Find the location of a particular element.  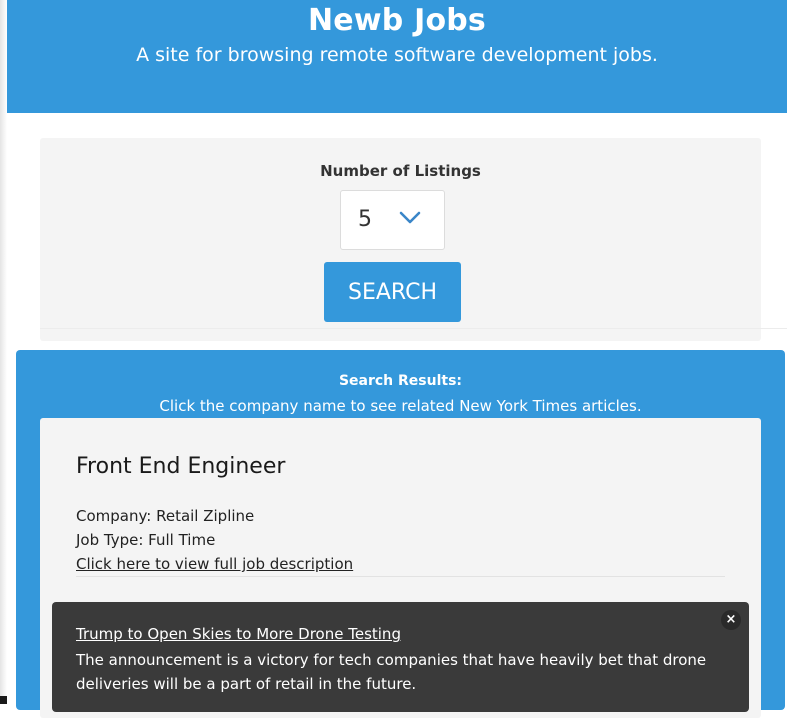

close-icon: × is located at coordinates (731, 620).